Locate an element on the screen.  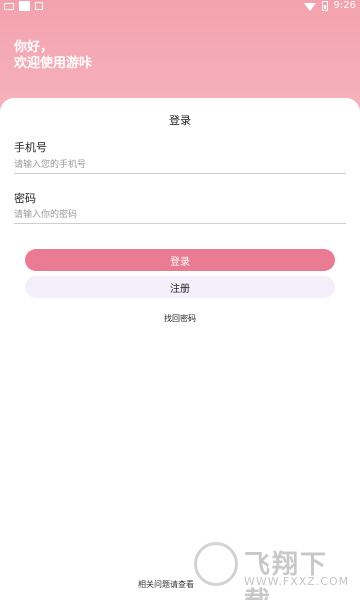
status-bar-notifications is located at coordinates (23, 6).